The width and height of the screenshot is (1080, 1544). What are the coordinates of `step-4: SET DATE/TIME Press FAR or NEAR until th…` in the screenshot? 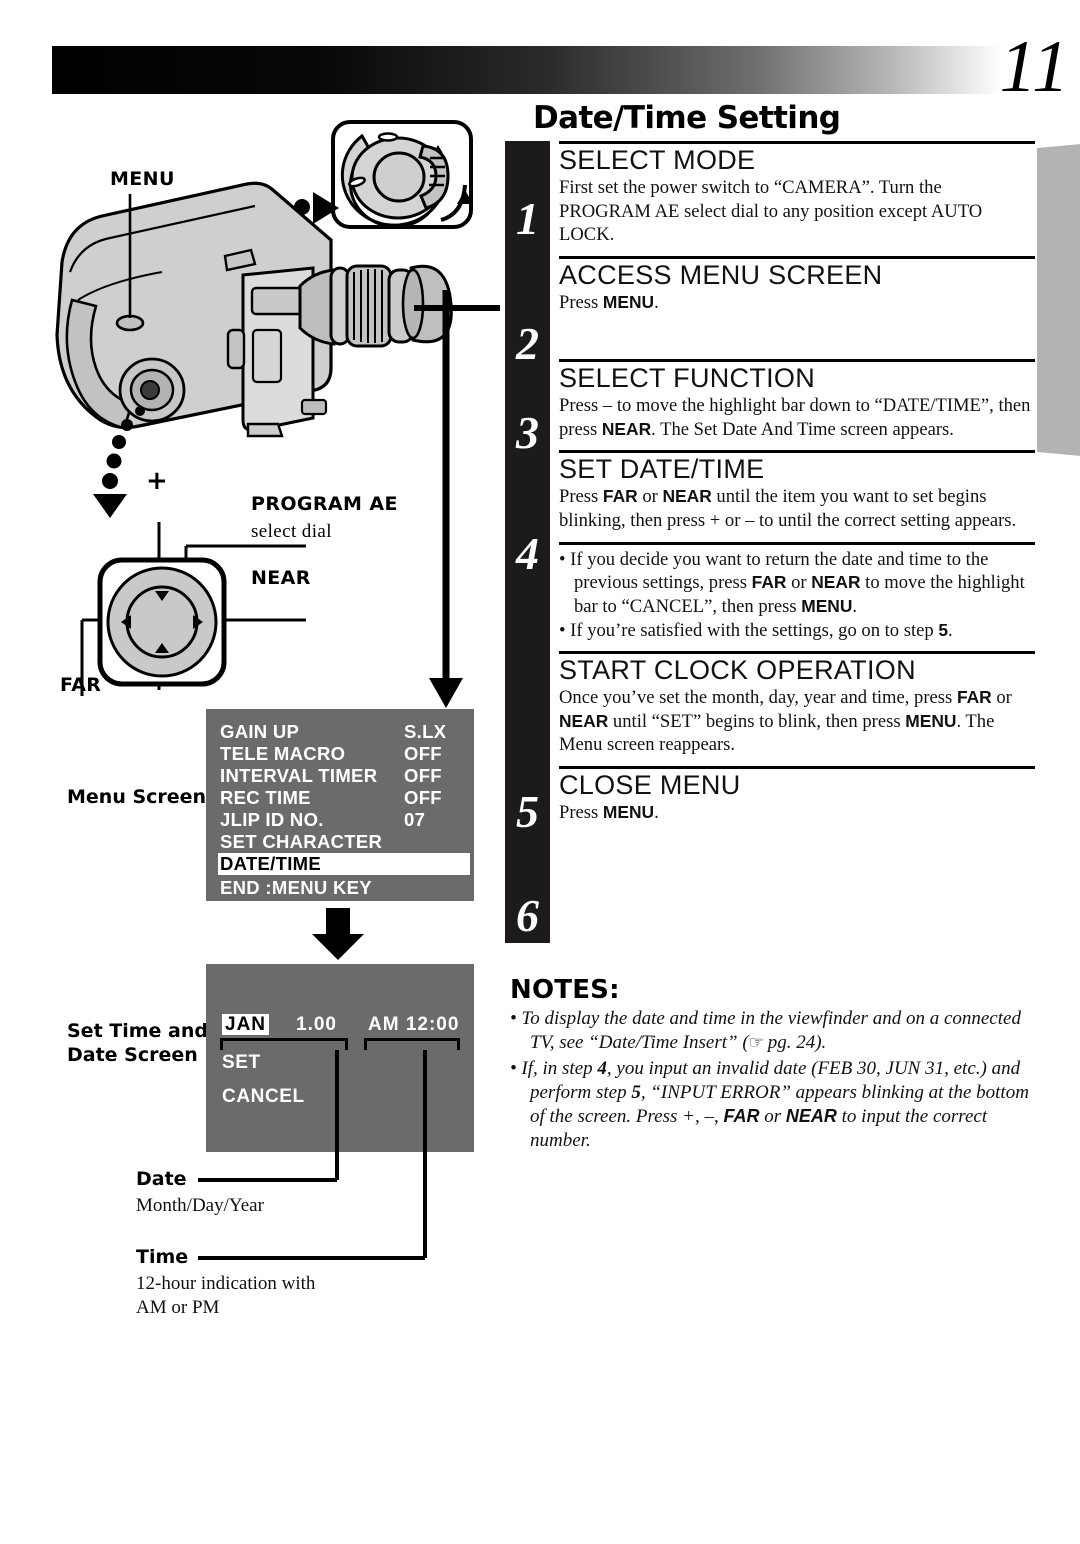 It's located at (792, 495).